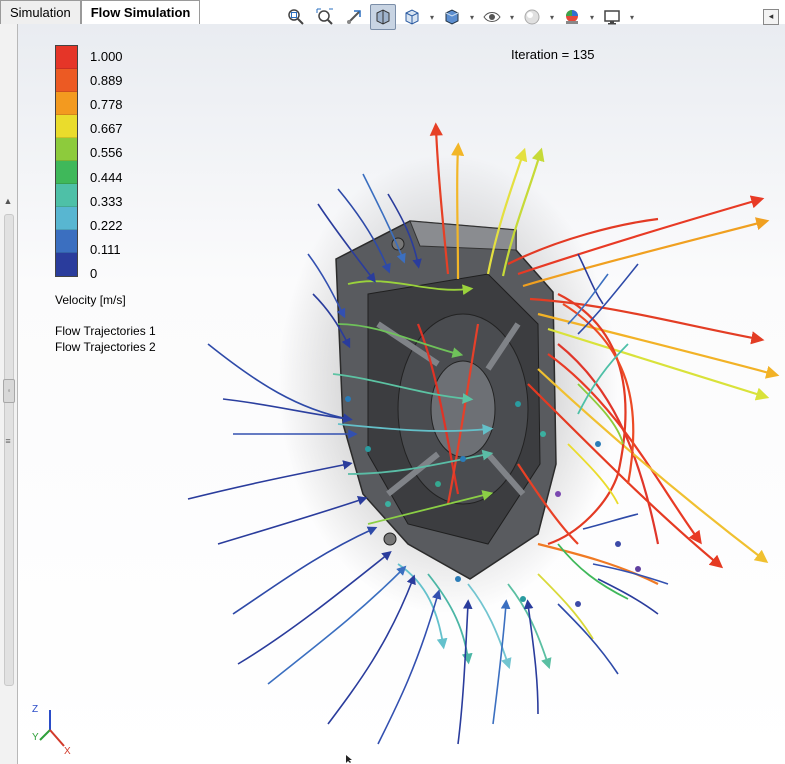  Describe the element at coordinates (106, 80) in the screenshot. I see `legend-tick-label: 0.889` at that location.